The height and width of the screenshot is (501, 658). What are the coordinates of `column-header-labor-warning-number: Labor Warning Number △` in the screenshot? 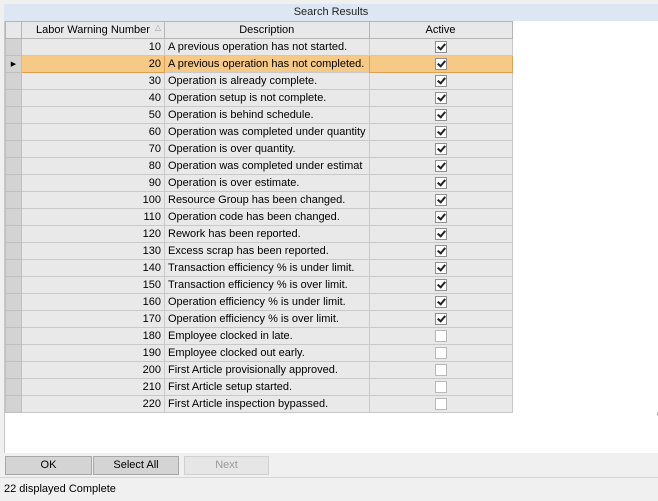 It's located at (93, 30).